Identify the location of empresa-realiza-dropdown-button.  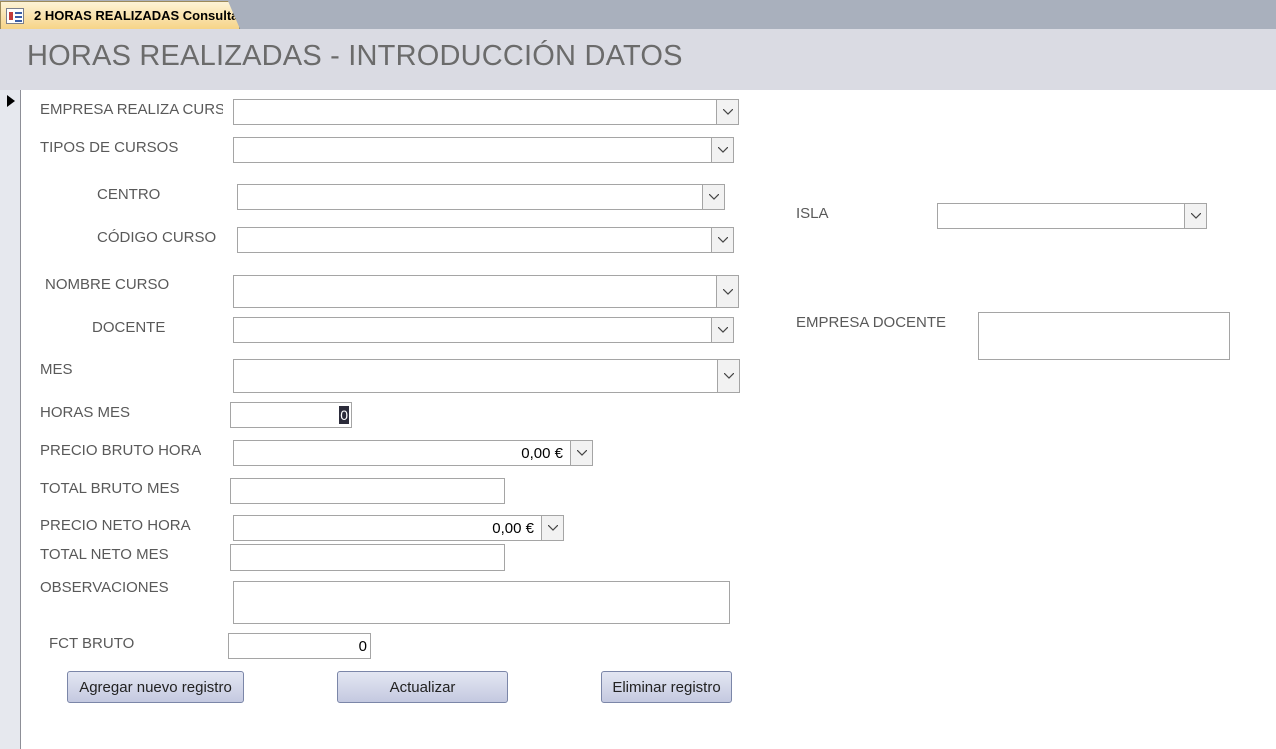
(727, 112).